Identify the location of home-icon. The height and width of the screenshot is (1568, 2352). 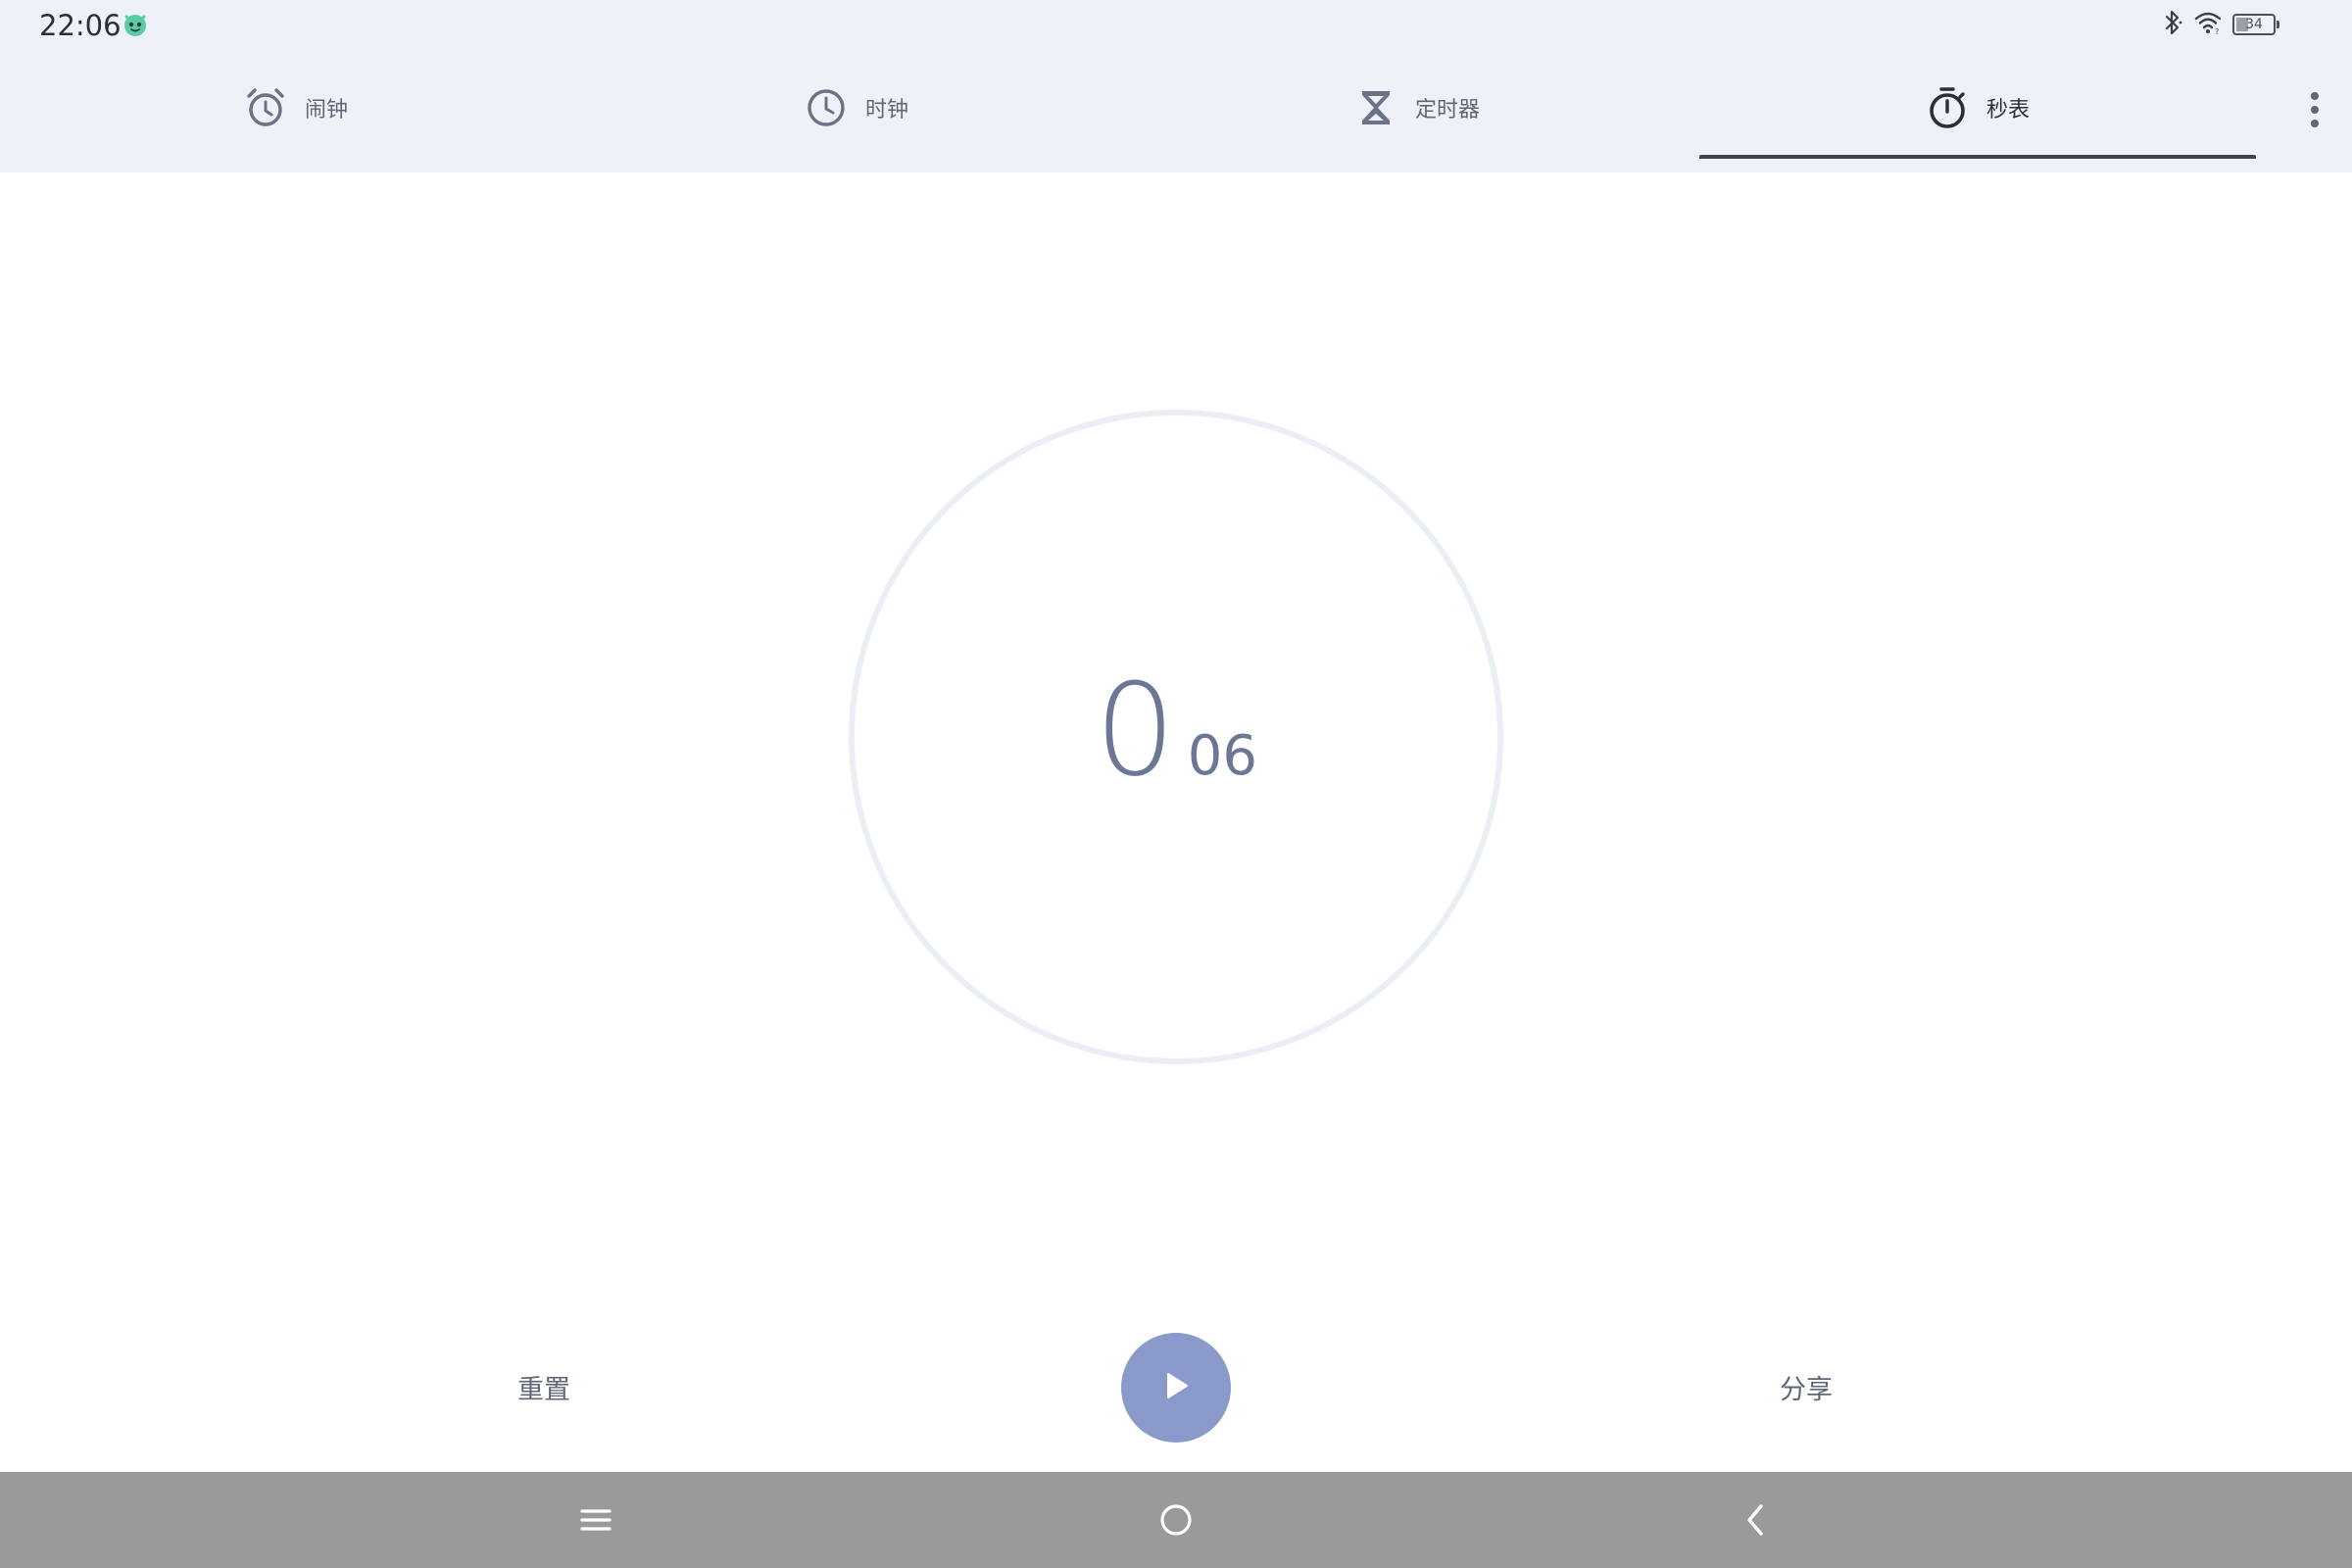
(1176, 1519).